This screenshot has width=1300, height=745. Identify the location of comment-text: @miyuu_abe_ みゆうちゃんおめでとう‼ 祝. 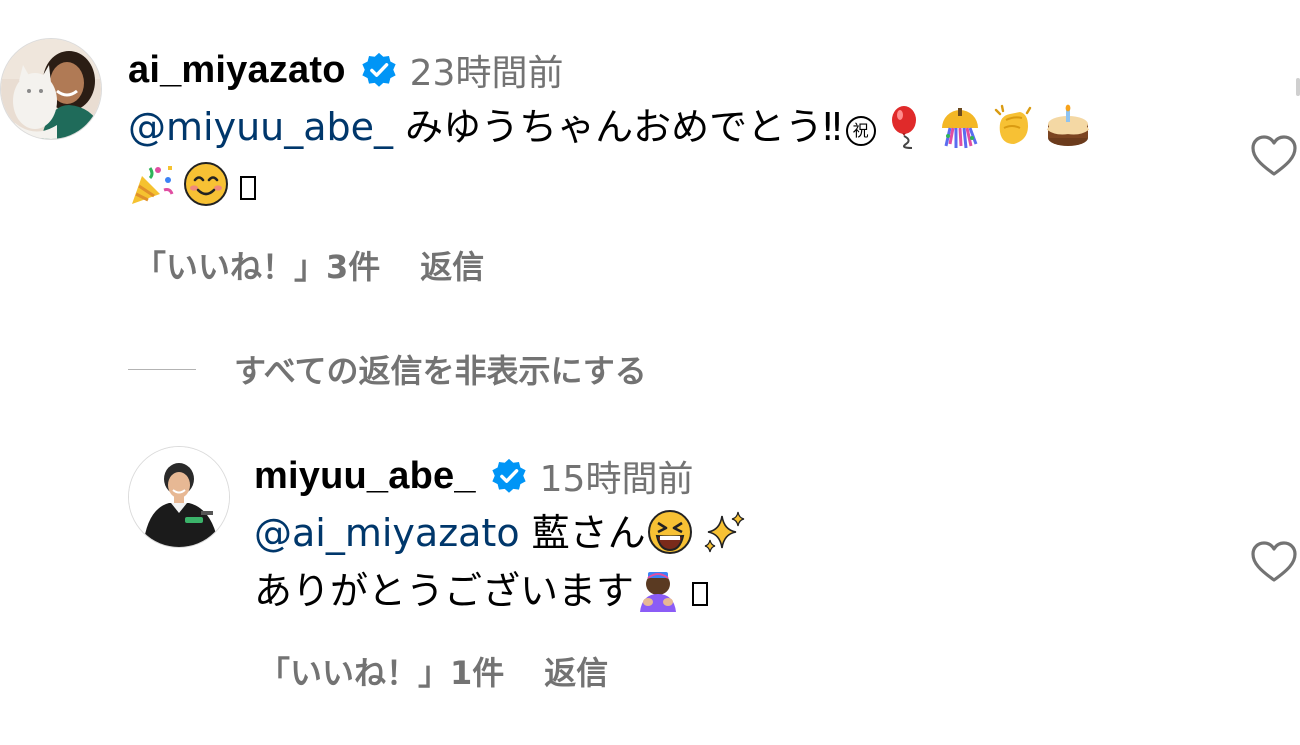
(613, 156).